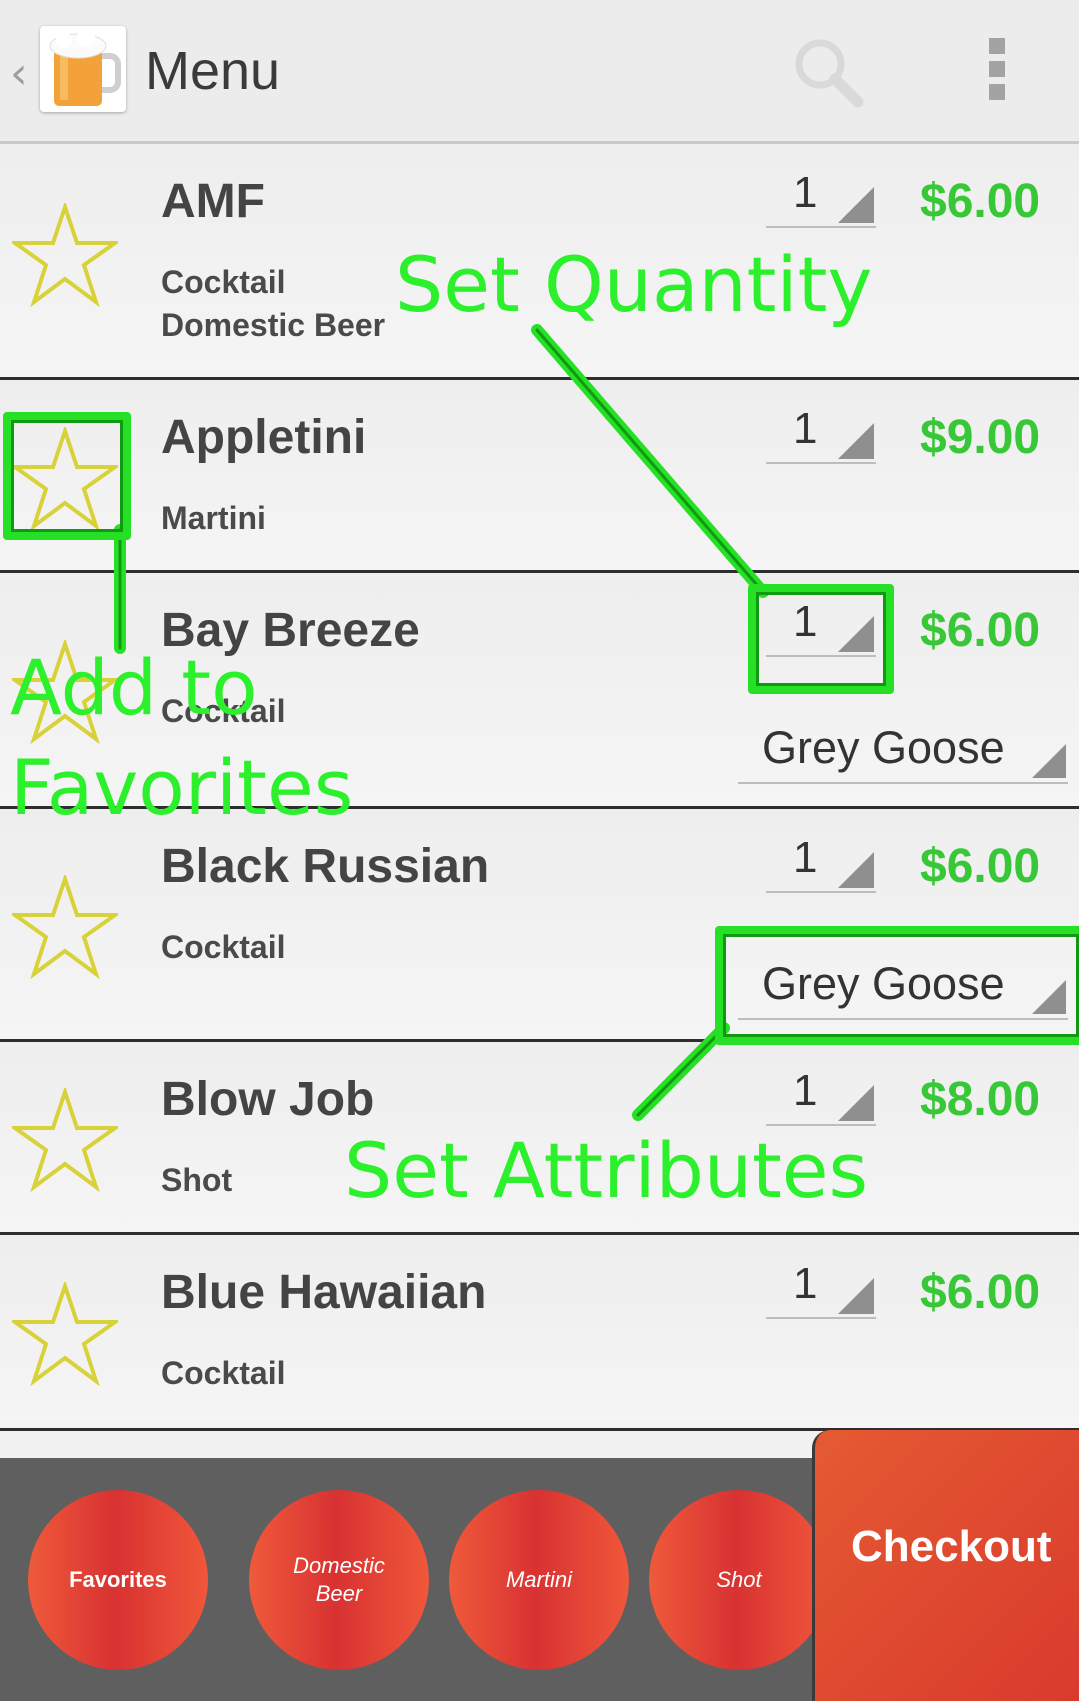  I want to click on filter-domestic-beer-button: Domestic Beer, so click(339, 1580).